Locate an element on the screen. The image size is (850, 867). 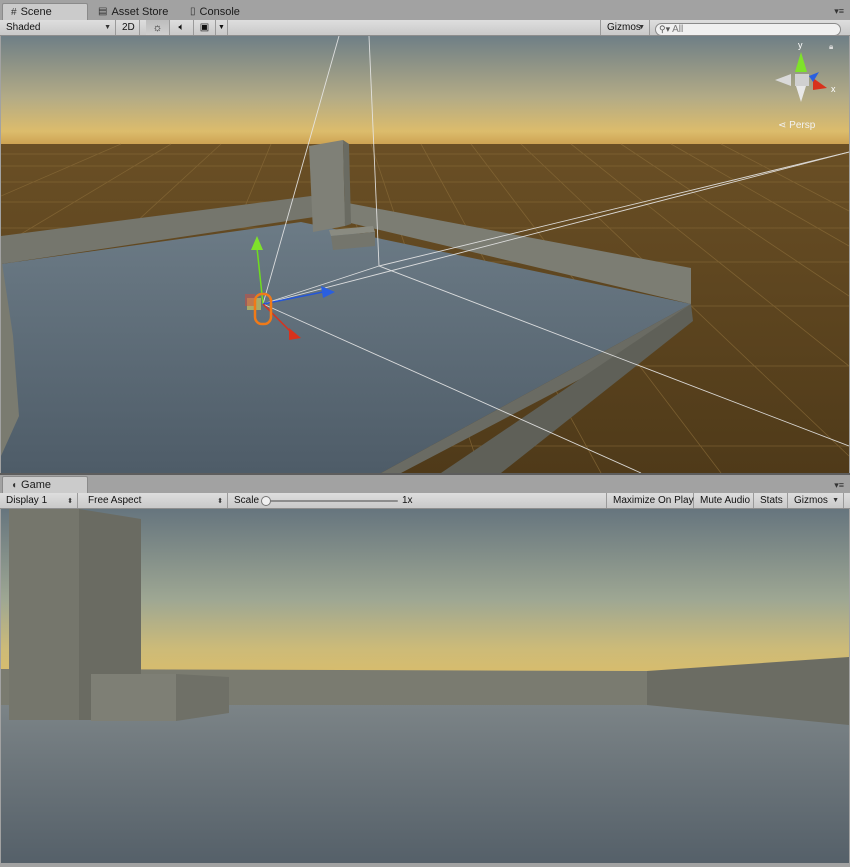
projection-toggle: ⋖ Persp is located at coordinates (796, 125).